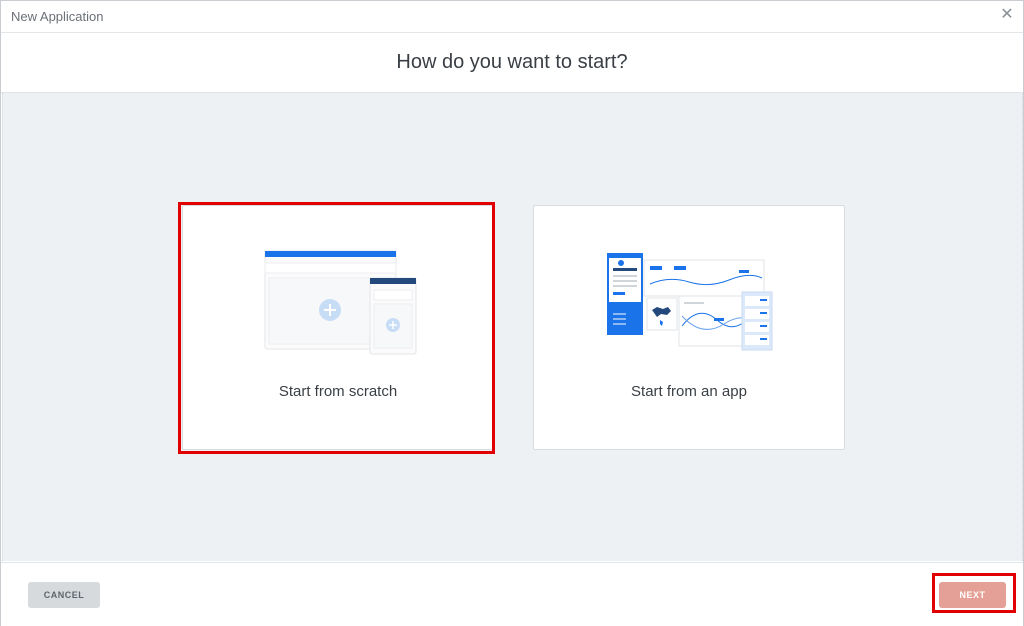 Image resolution: width=1024 pixels, height=626 pixels. Describe the element at coordinates (338, 391) in the screenshot. I see `start-from-scratch-label: Start from scratch` at that location.